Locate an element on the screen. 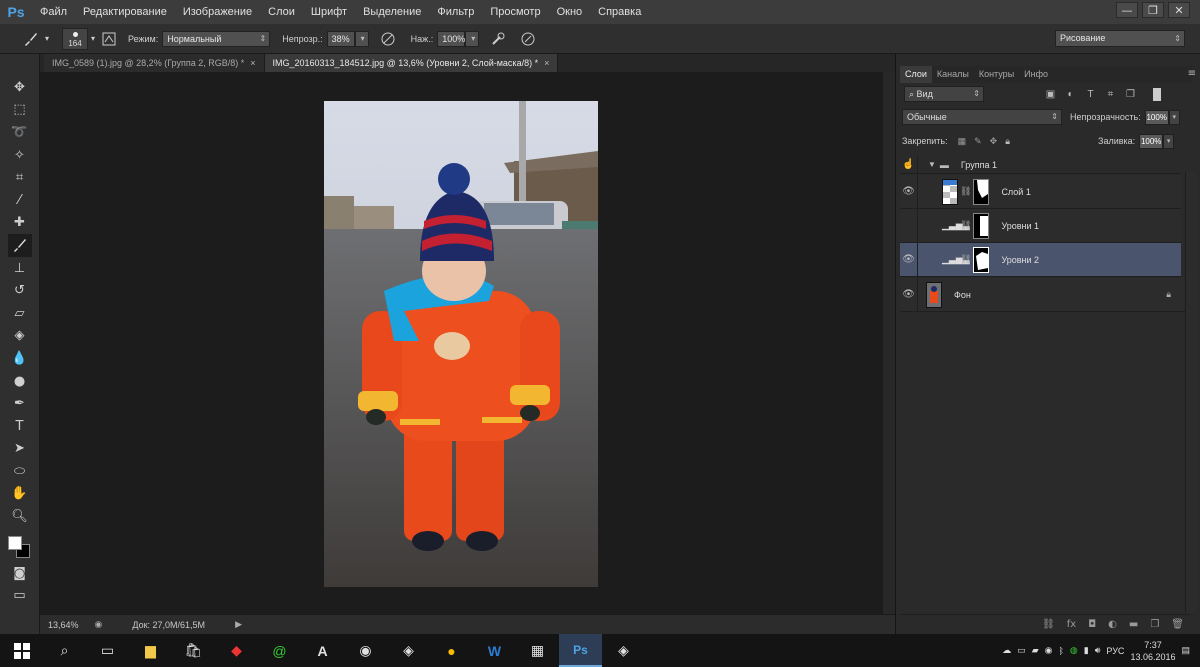 The image size is (1200, 667). mode-select: Нормальный ⇕ is located at coordinates (216, 38).